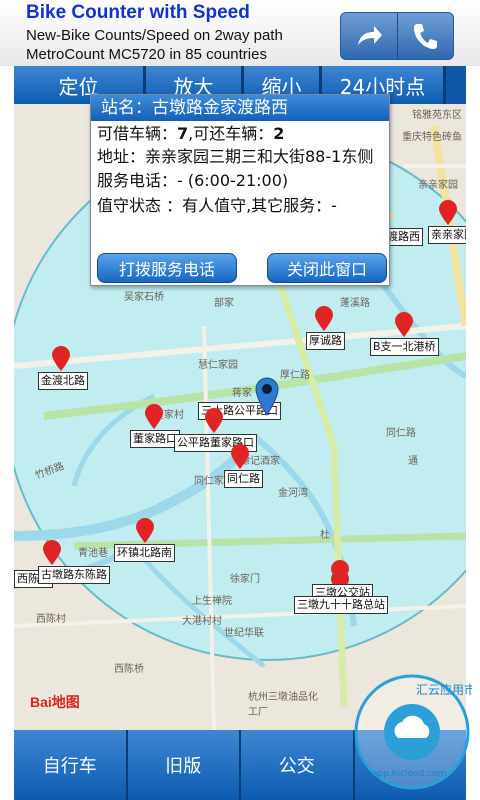 The image size is (480, 800). Describe the element at coordinates (444, 689) in the screenshot. I see `watermark-text: 汇云应用市场` at that location.